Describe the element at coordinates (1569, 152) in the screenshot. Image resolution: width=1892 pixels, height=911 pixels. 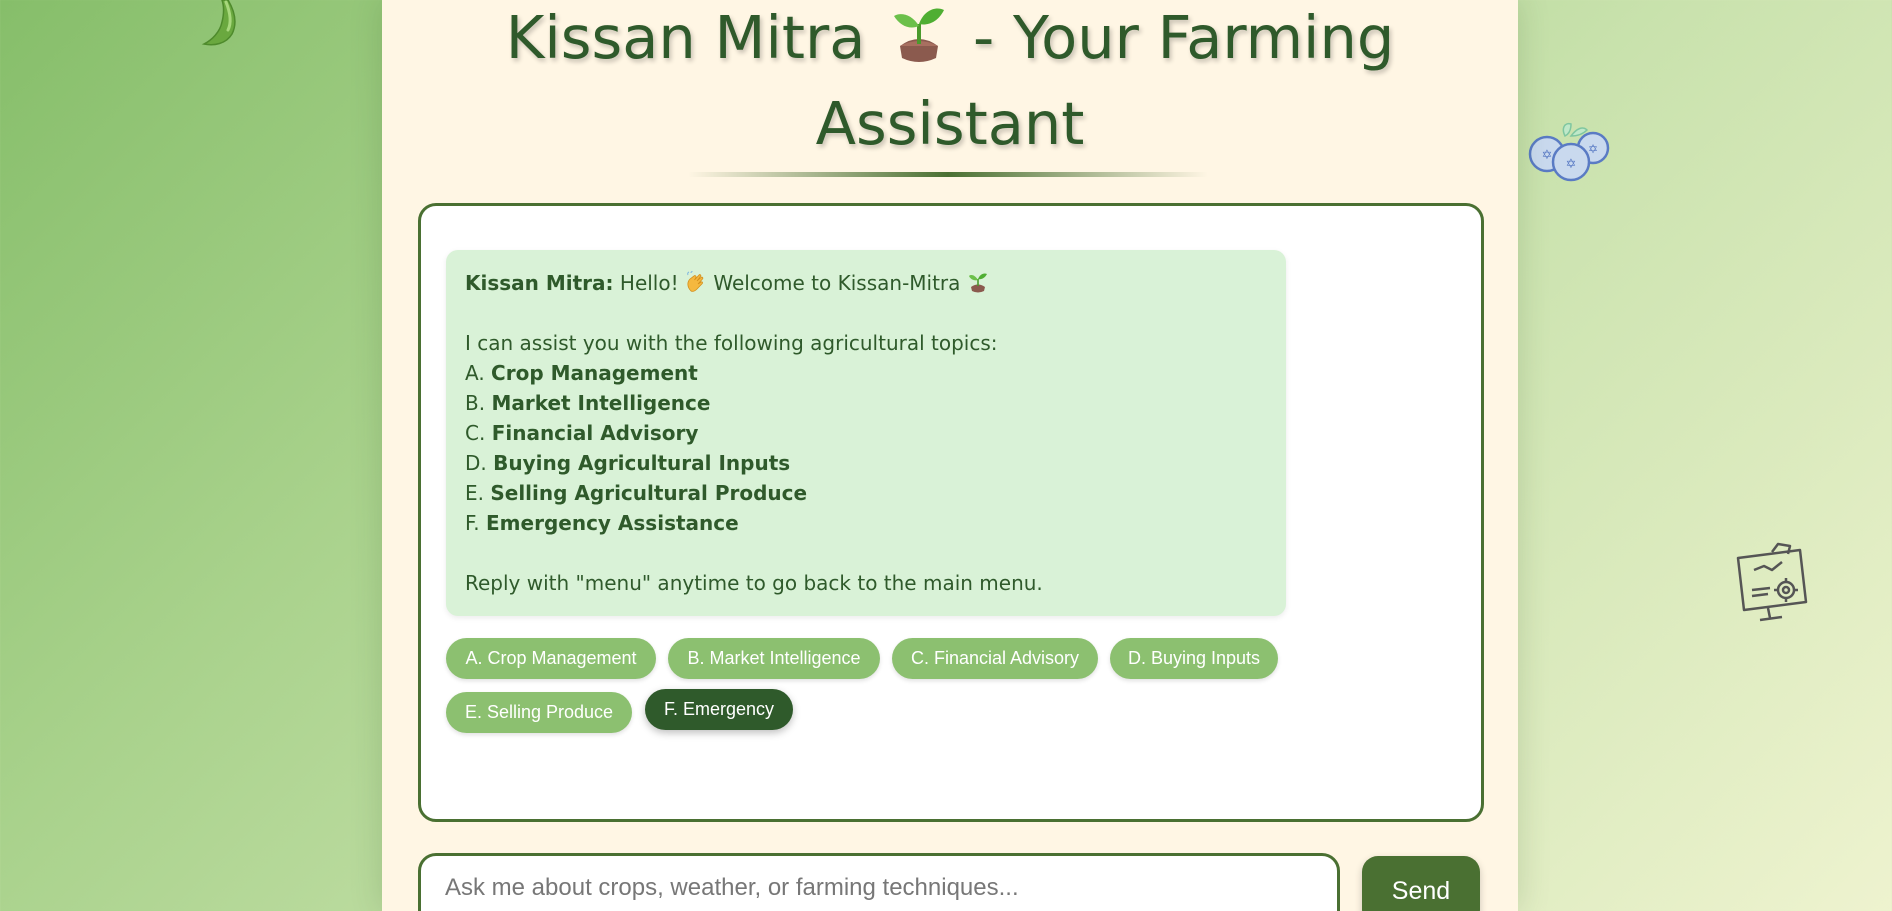
I see `blueberries-icon: ✡ ✡ ✡` at that location.